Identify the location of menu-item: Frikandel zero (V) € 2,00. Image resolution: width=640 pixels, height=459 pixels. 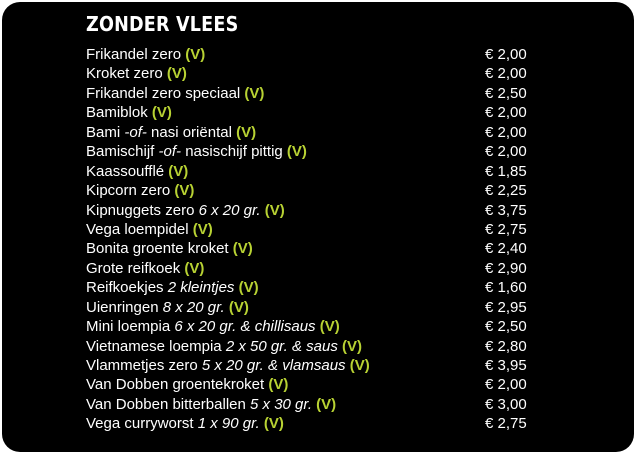
(316, 54).